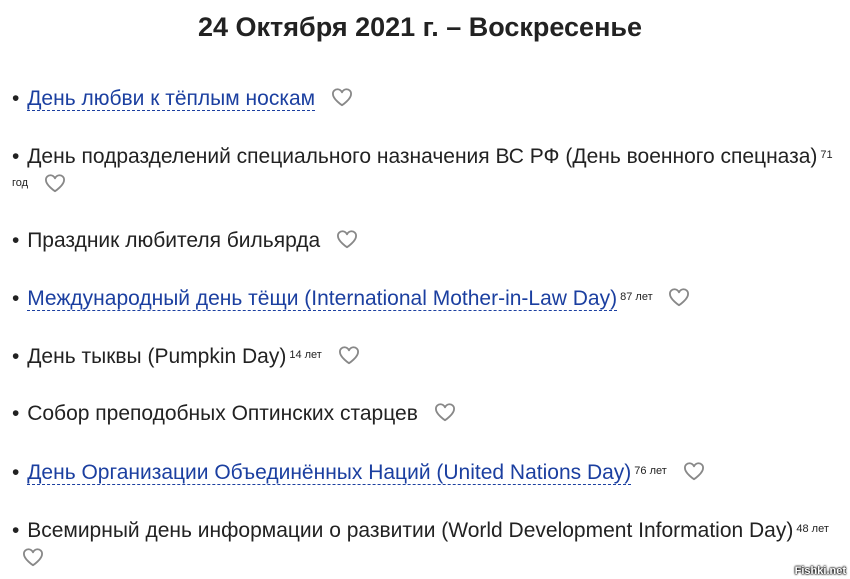 The image size is (850, 579). Describe the element at coordinates (636, 297) in the screenshot. I see `age-badge: 87 лет` at that location.